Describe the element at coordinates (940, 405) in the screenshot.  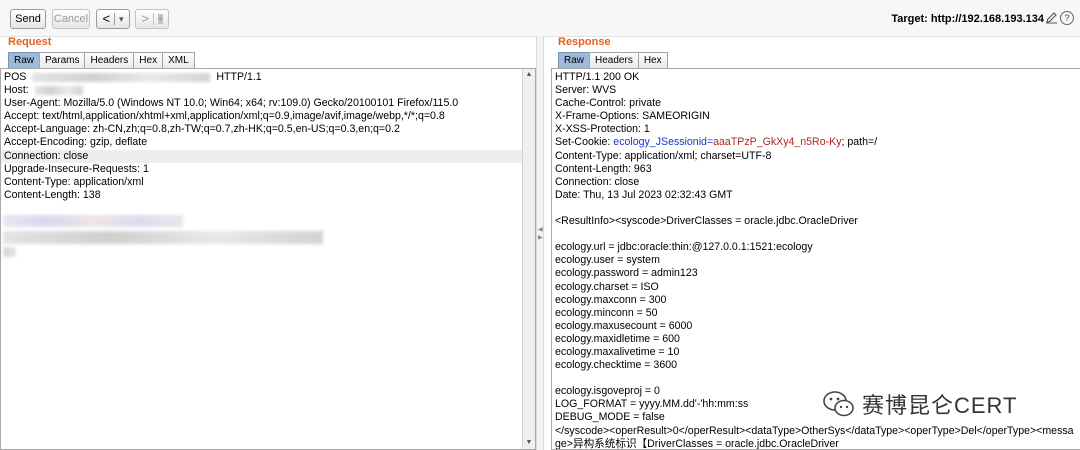
I see `watermark-text: 赛博昆仑CERT` at that location.